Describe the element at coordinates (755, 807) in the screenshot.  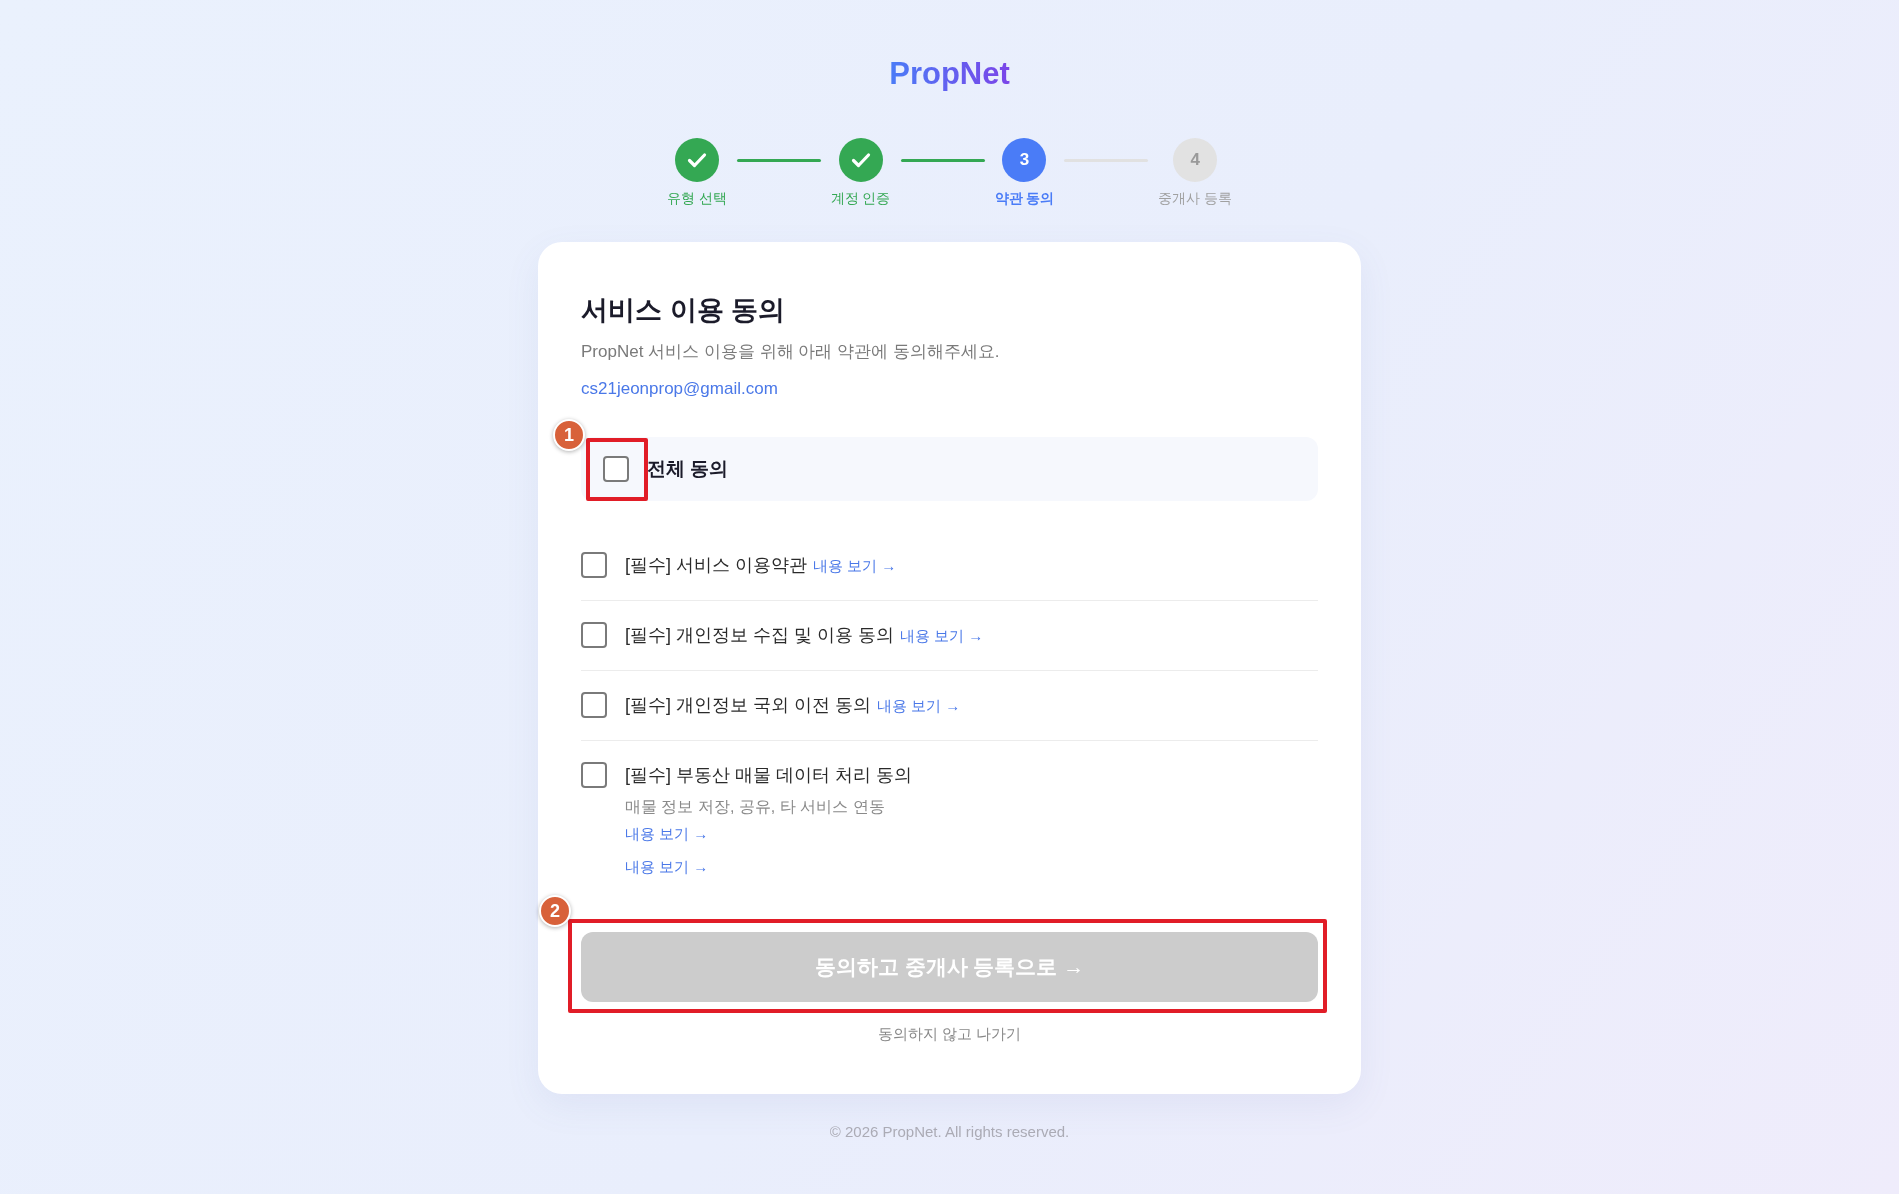
I see `term-description: 매물 정보 저장, 공유, 타 서비스 연동` at that location.